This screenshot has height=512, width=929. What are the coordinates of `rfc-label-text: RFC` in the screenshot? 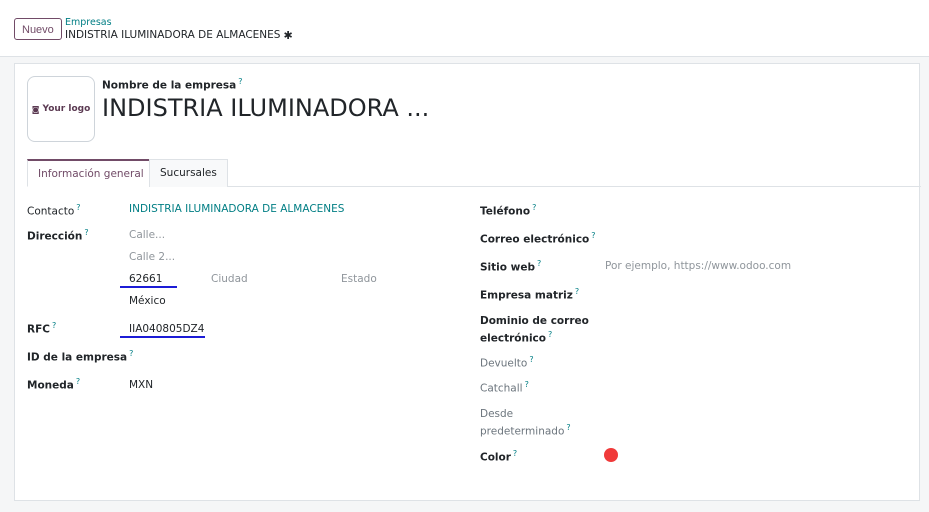 It's located at (38, 329).